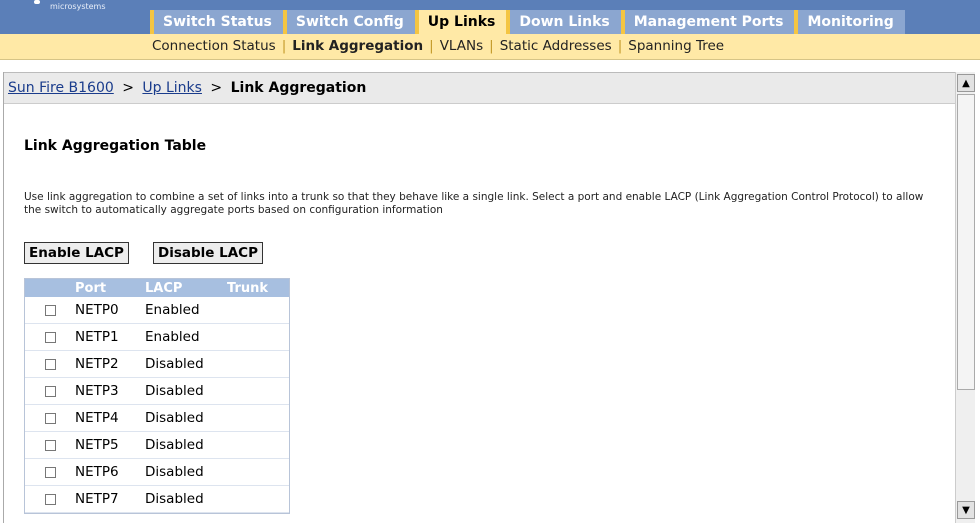 This screenshot has height=523, width=980. Describe the element at coordinates (556, 46) in the screenshot. I see `subnav-static-addresses: Static Addresses` at that location.